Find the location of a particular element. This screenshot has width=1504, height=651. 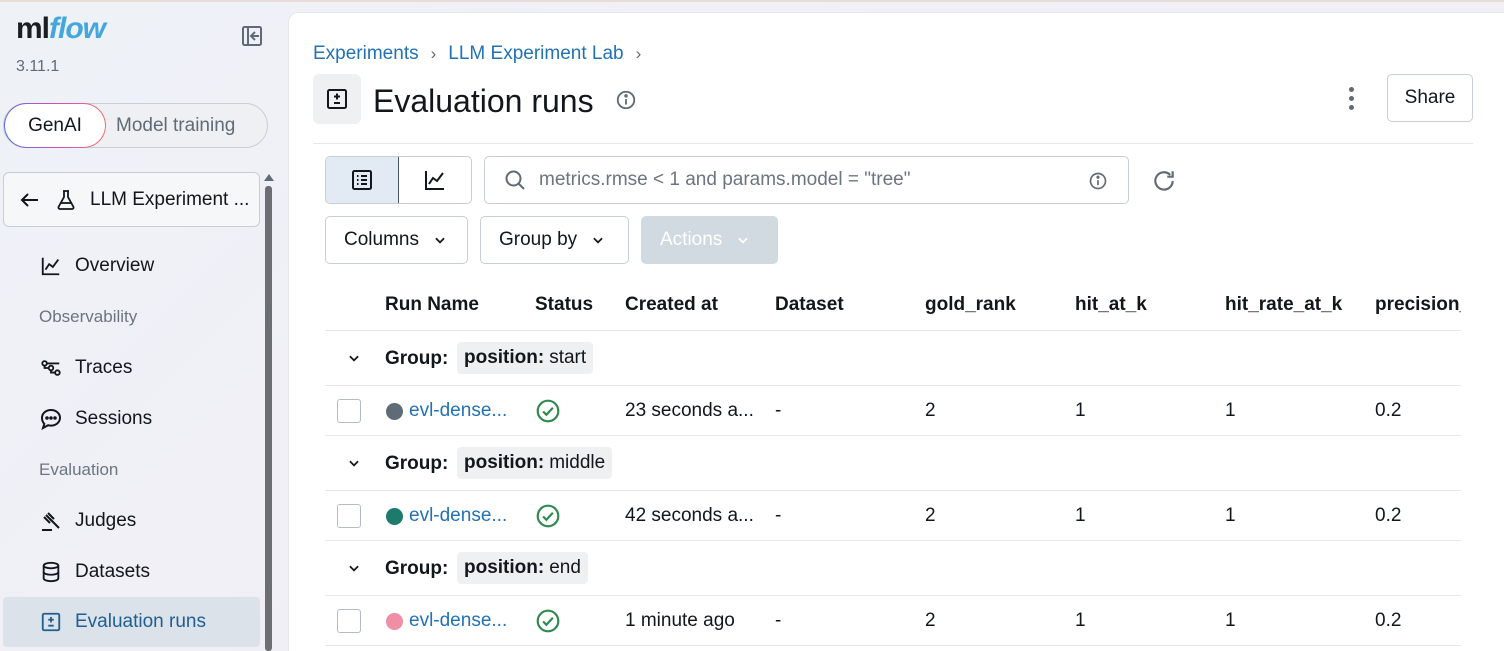

breadcrumb-experiment-link: LLM Experiment Lab is located at coordinates (535, 54).